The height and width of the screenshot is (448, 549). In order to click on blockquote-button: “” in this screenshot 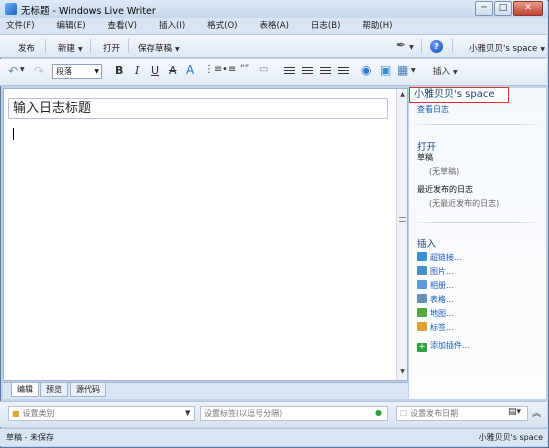, I will do `click(244, 69)`.